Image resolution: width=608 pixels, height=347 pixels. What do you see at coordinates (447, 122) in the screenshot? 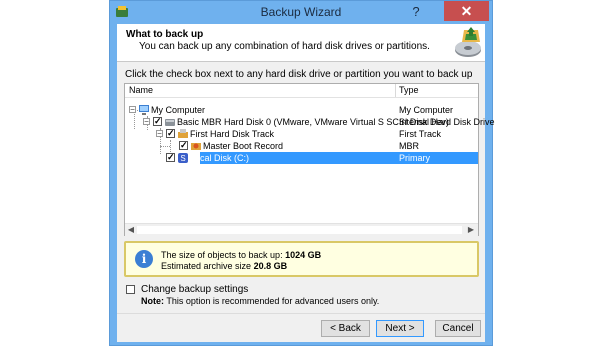
I see `tree-row-type: Internal Hard Disk Drive` at bounding box center [447, 122].